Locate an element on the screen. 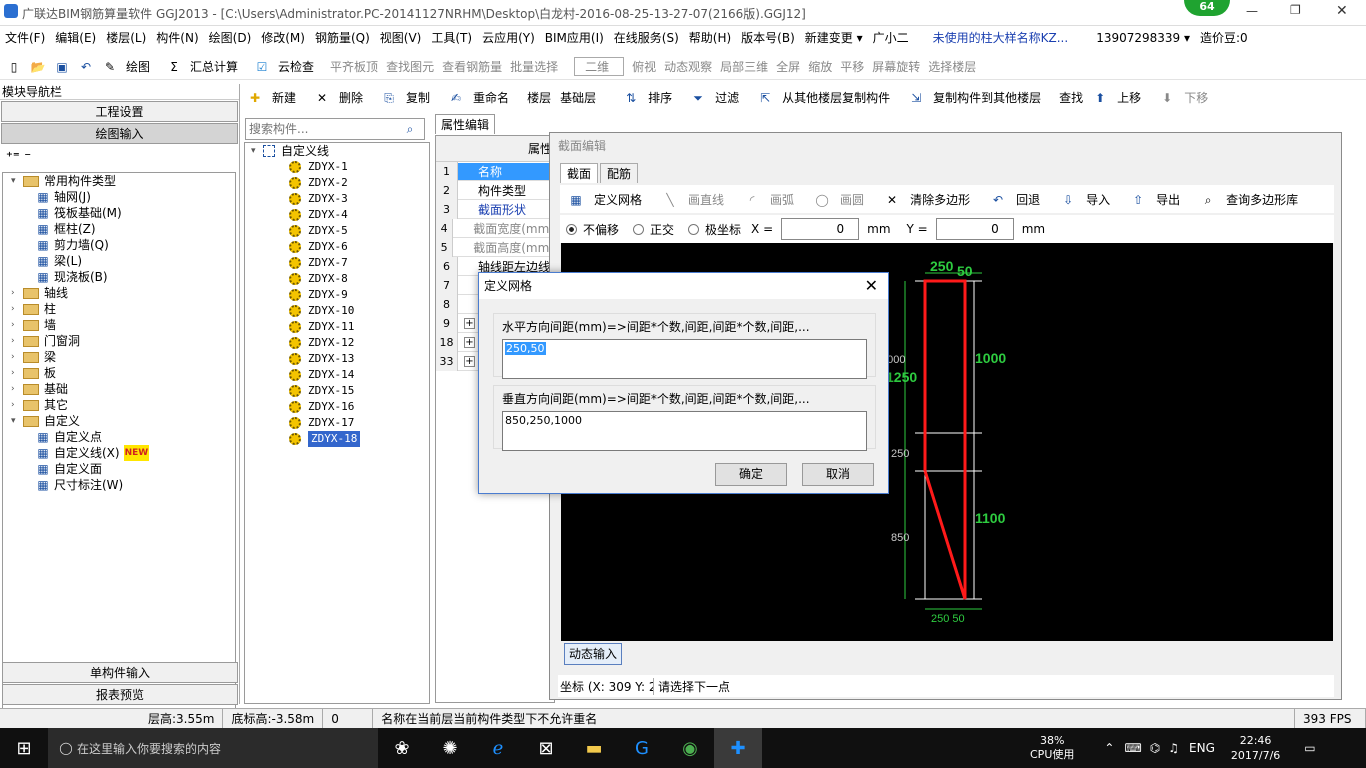 Image resolution: width=1366 pixels, height=768 pixels. property-row: 3 截面形状 is located at coordinates (495, 209).